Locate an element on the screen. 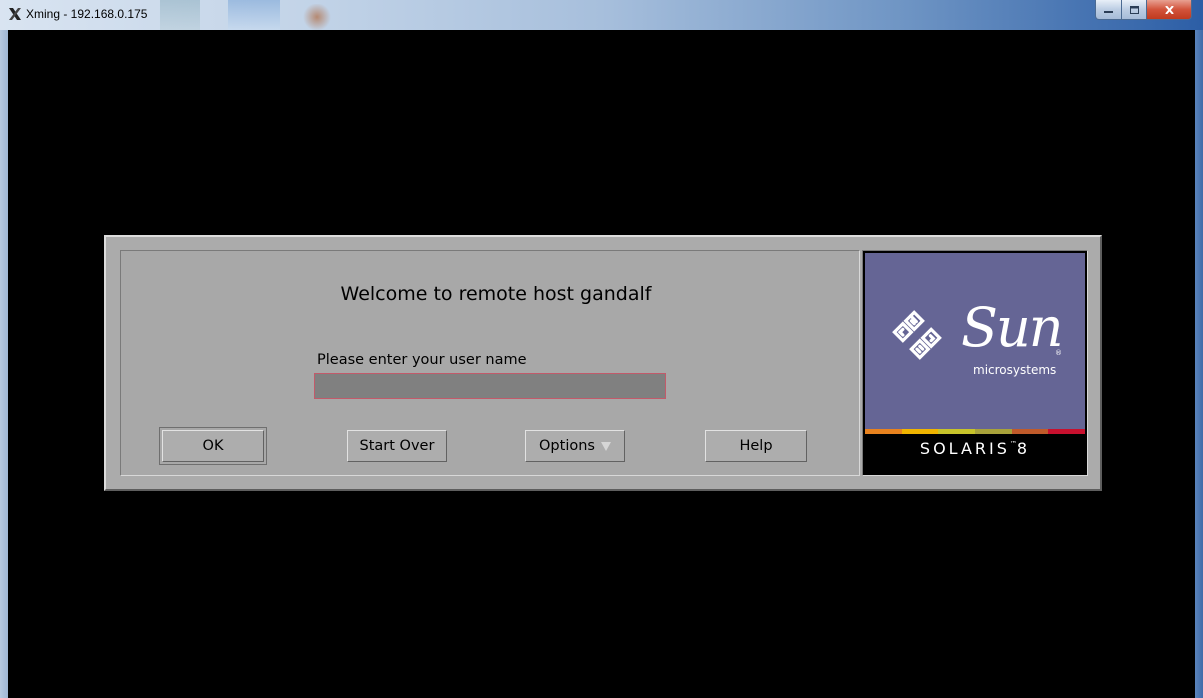  color-stripe is located at coordinates (975, 431).